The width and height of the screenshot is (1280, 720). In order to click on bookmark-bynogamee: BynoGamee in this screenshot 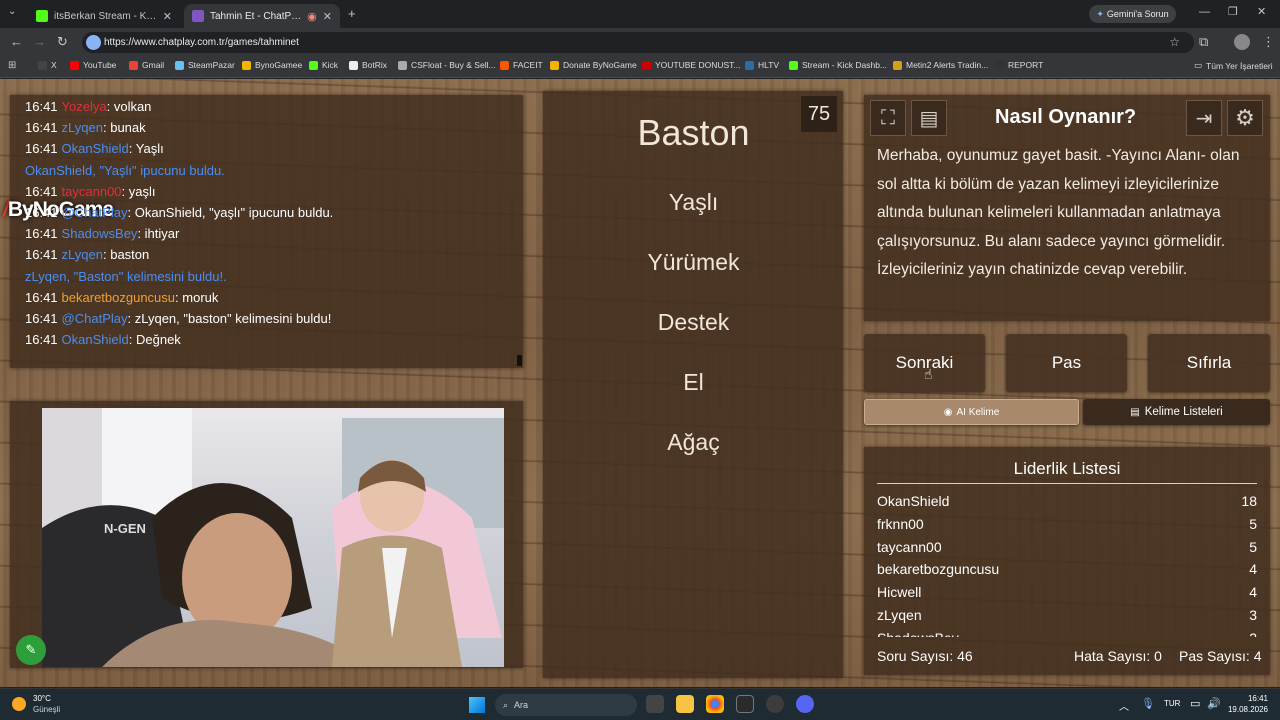, I will do `click(272, 65)`.